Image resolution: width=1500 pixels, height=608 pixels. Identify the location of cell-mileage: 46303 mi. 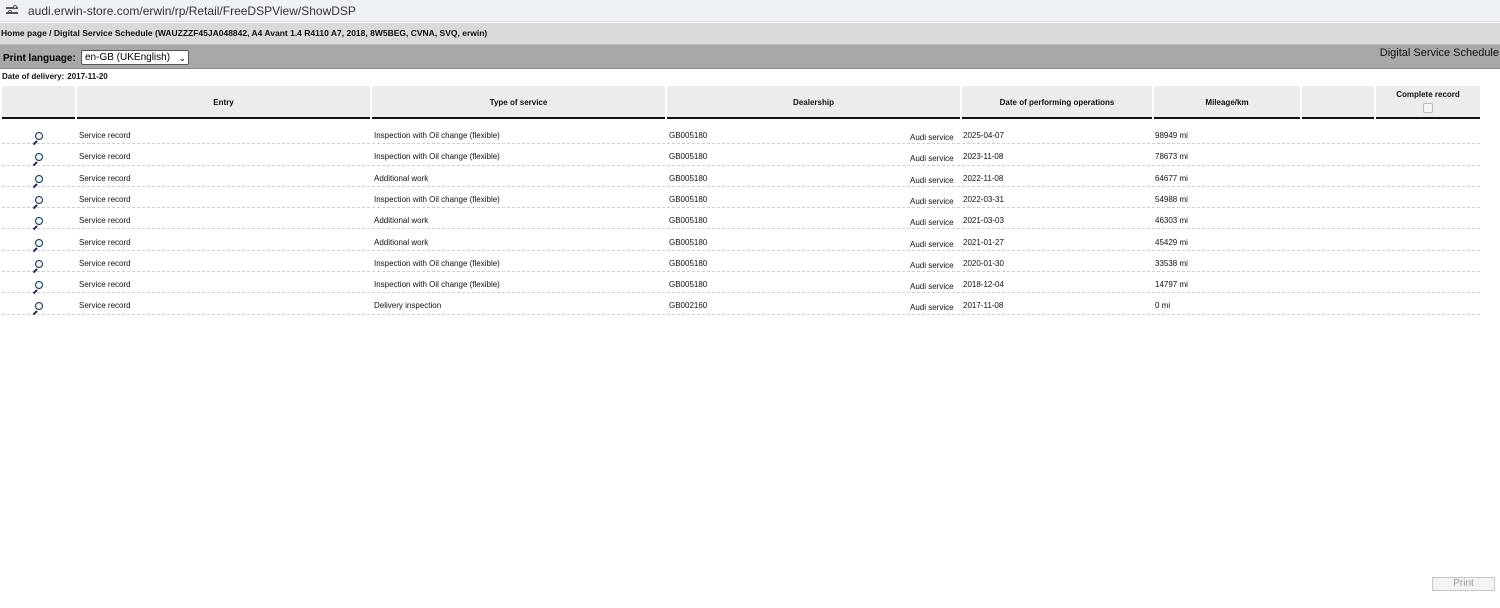
(1171, 221).